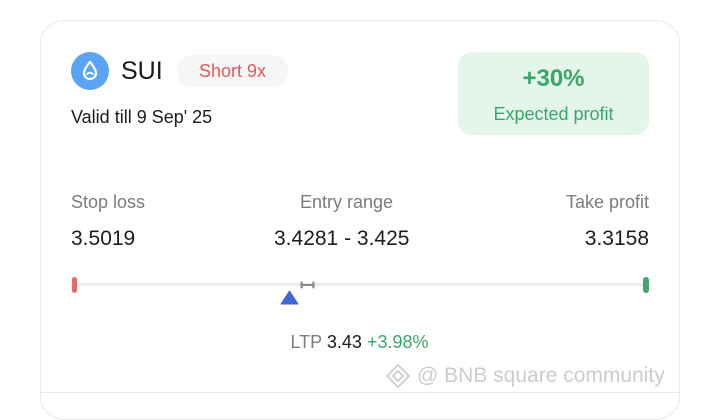  What do you see at coordinates (553, 93) in the screenshot?
I see `expected-profit-box: +30% Expected profit` at bounding box center [553, 93].